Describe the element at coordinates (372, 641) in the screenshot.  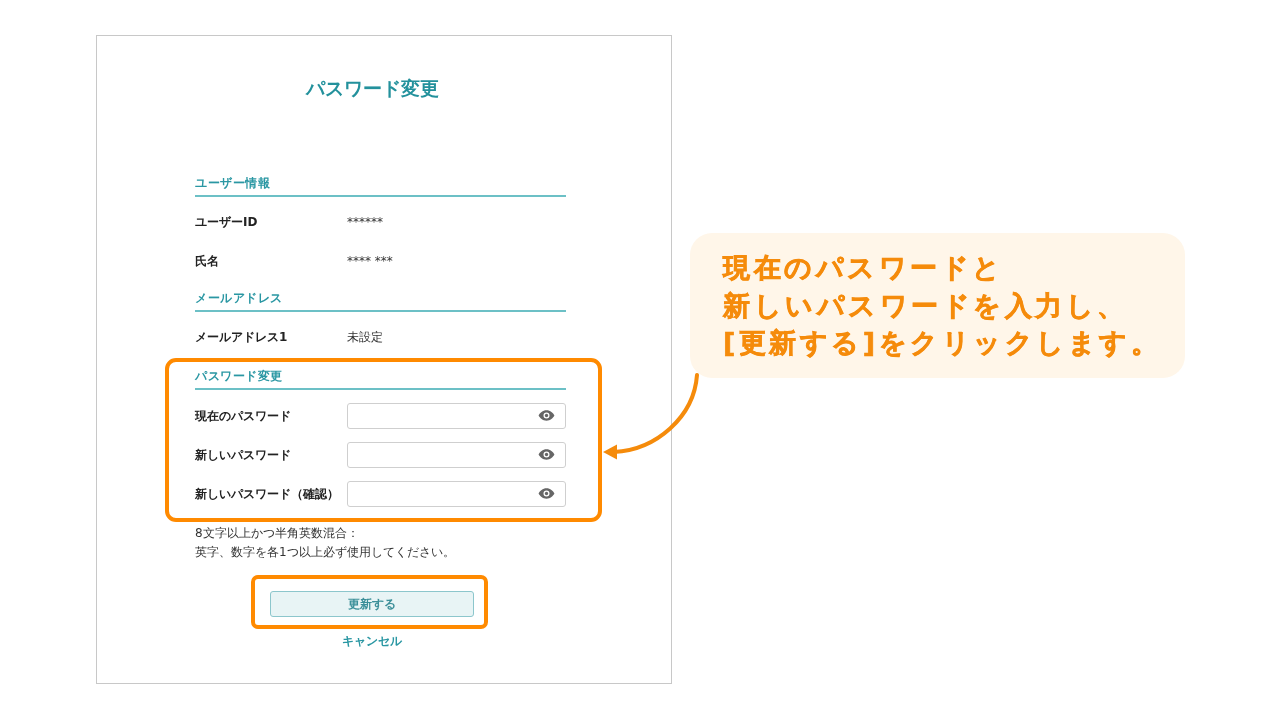
I see `cancel-link: キャンセル` at that location.